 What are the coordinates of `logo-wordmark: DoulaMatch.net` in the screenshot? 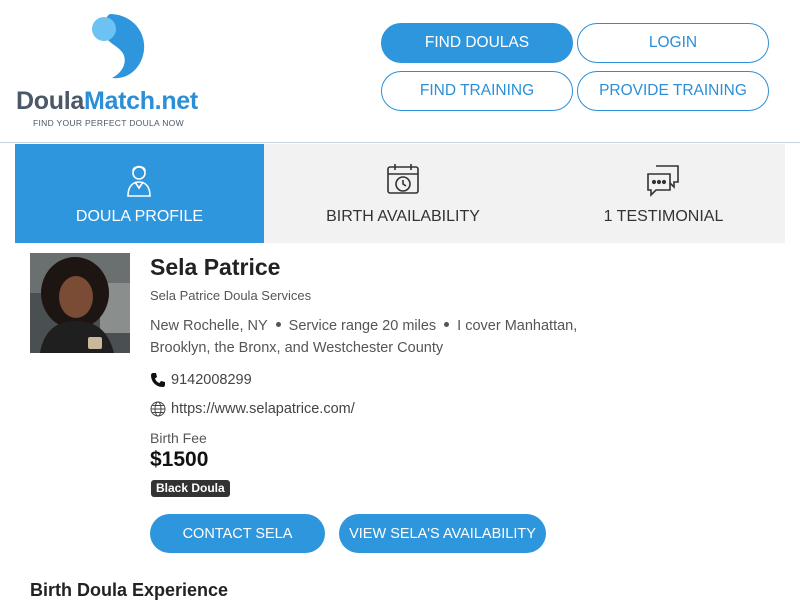 It's located at (107, 101).